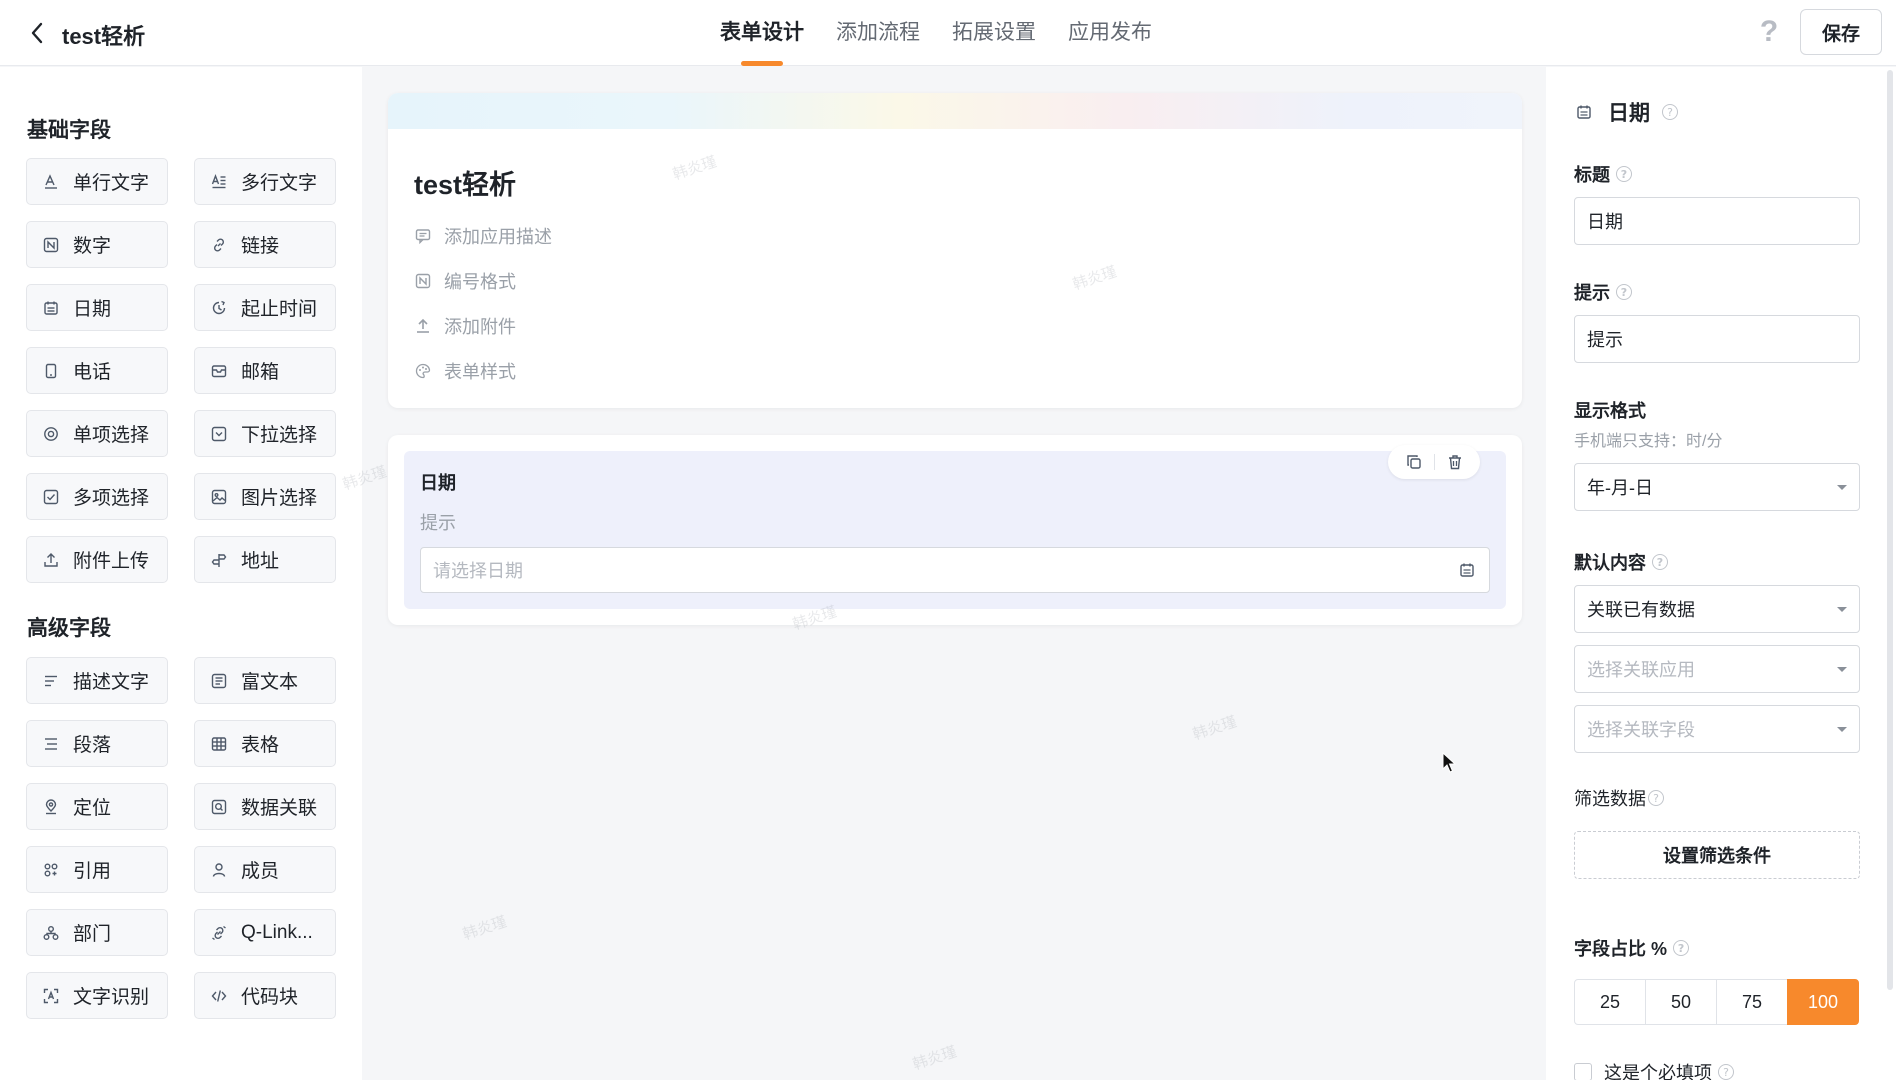 The image size is (1896, 1080). Describe the element at coordinates (1823, 1002) in the screenshot. I see `ratio-100-button: 100` at that location.